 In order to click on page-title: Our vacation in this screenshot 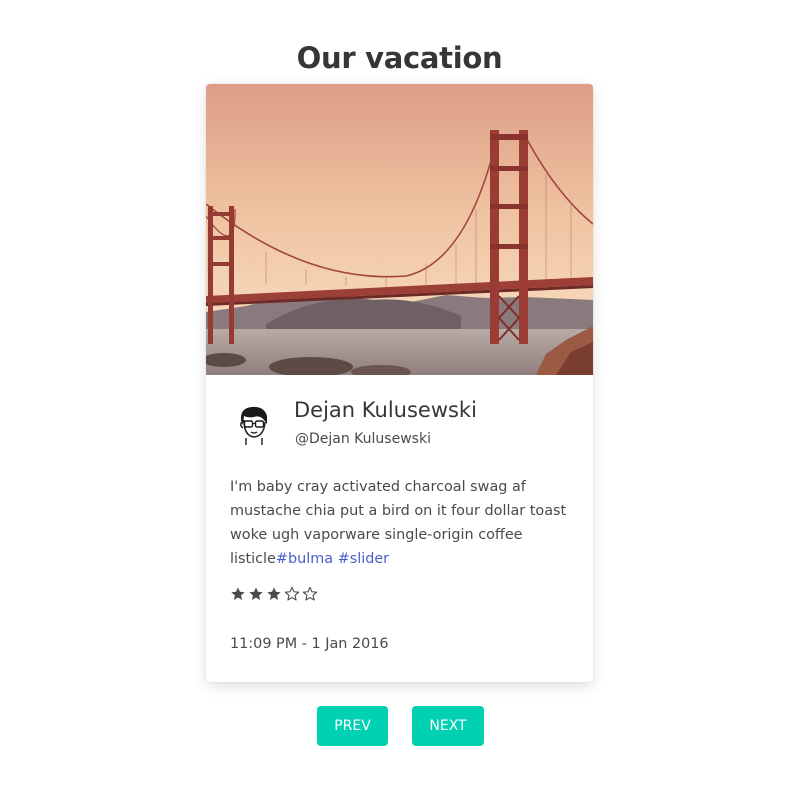, I will do `click(399, 58)`.